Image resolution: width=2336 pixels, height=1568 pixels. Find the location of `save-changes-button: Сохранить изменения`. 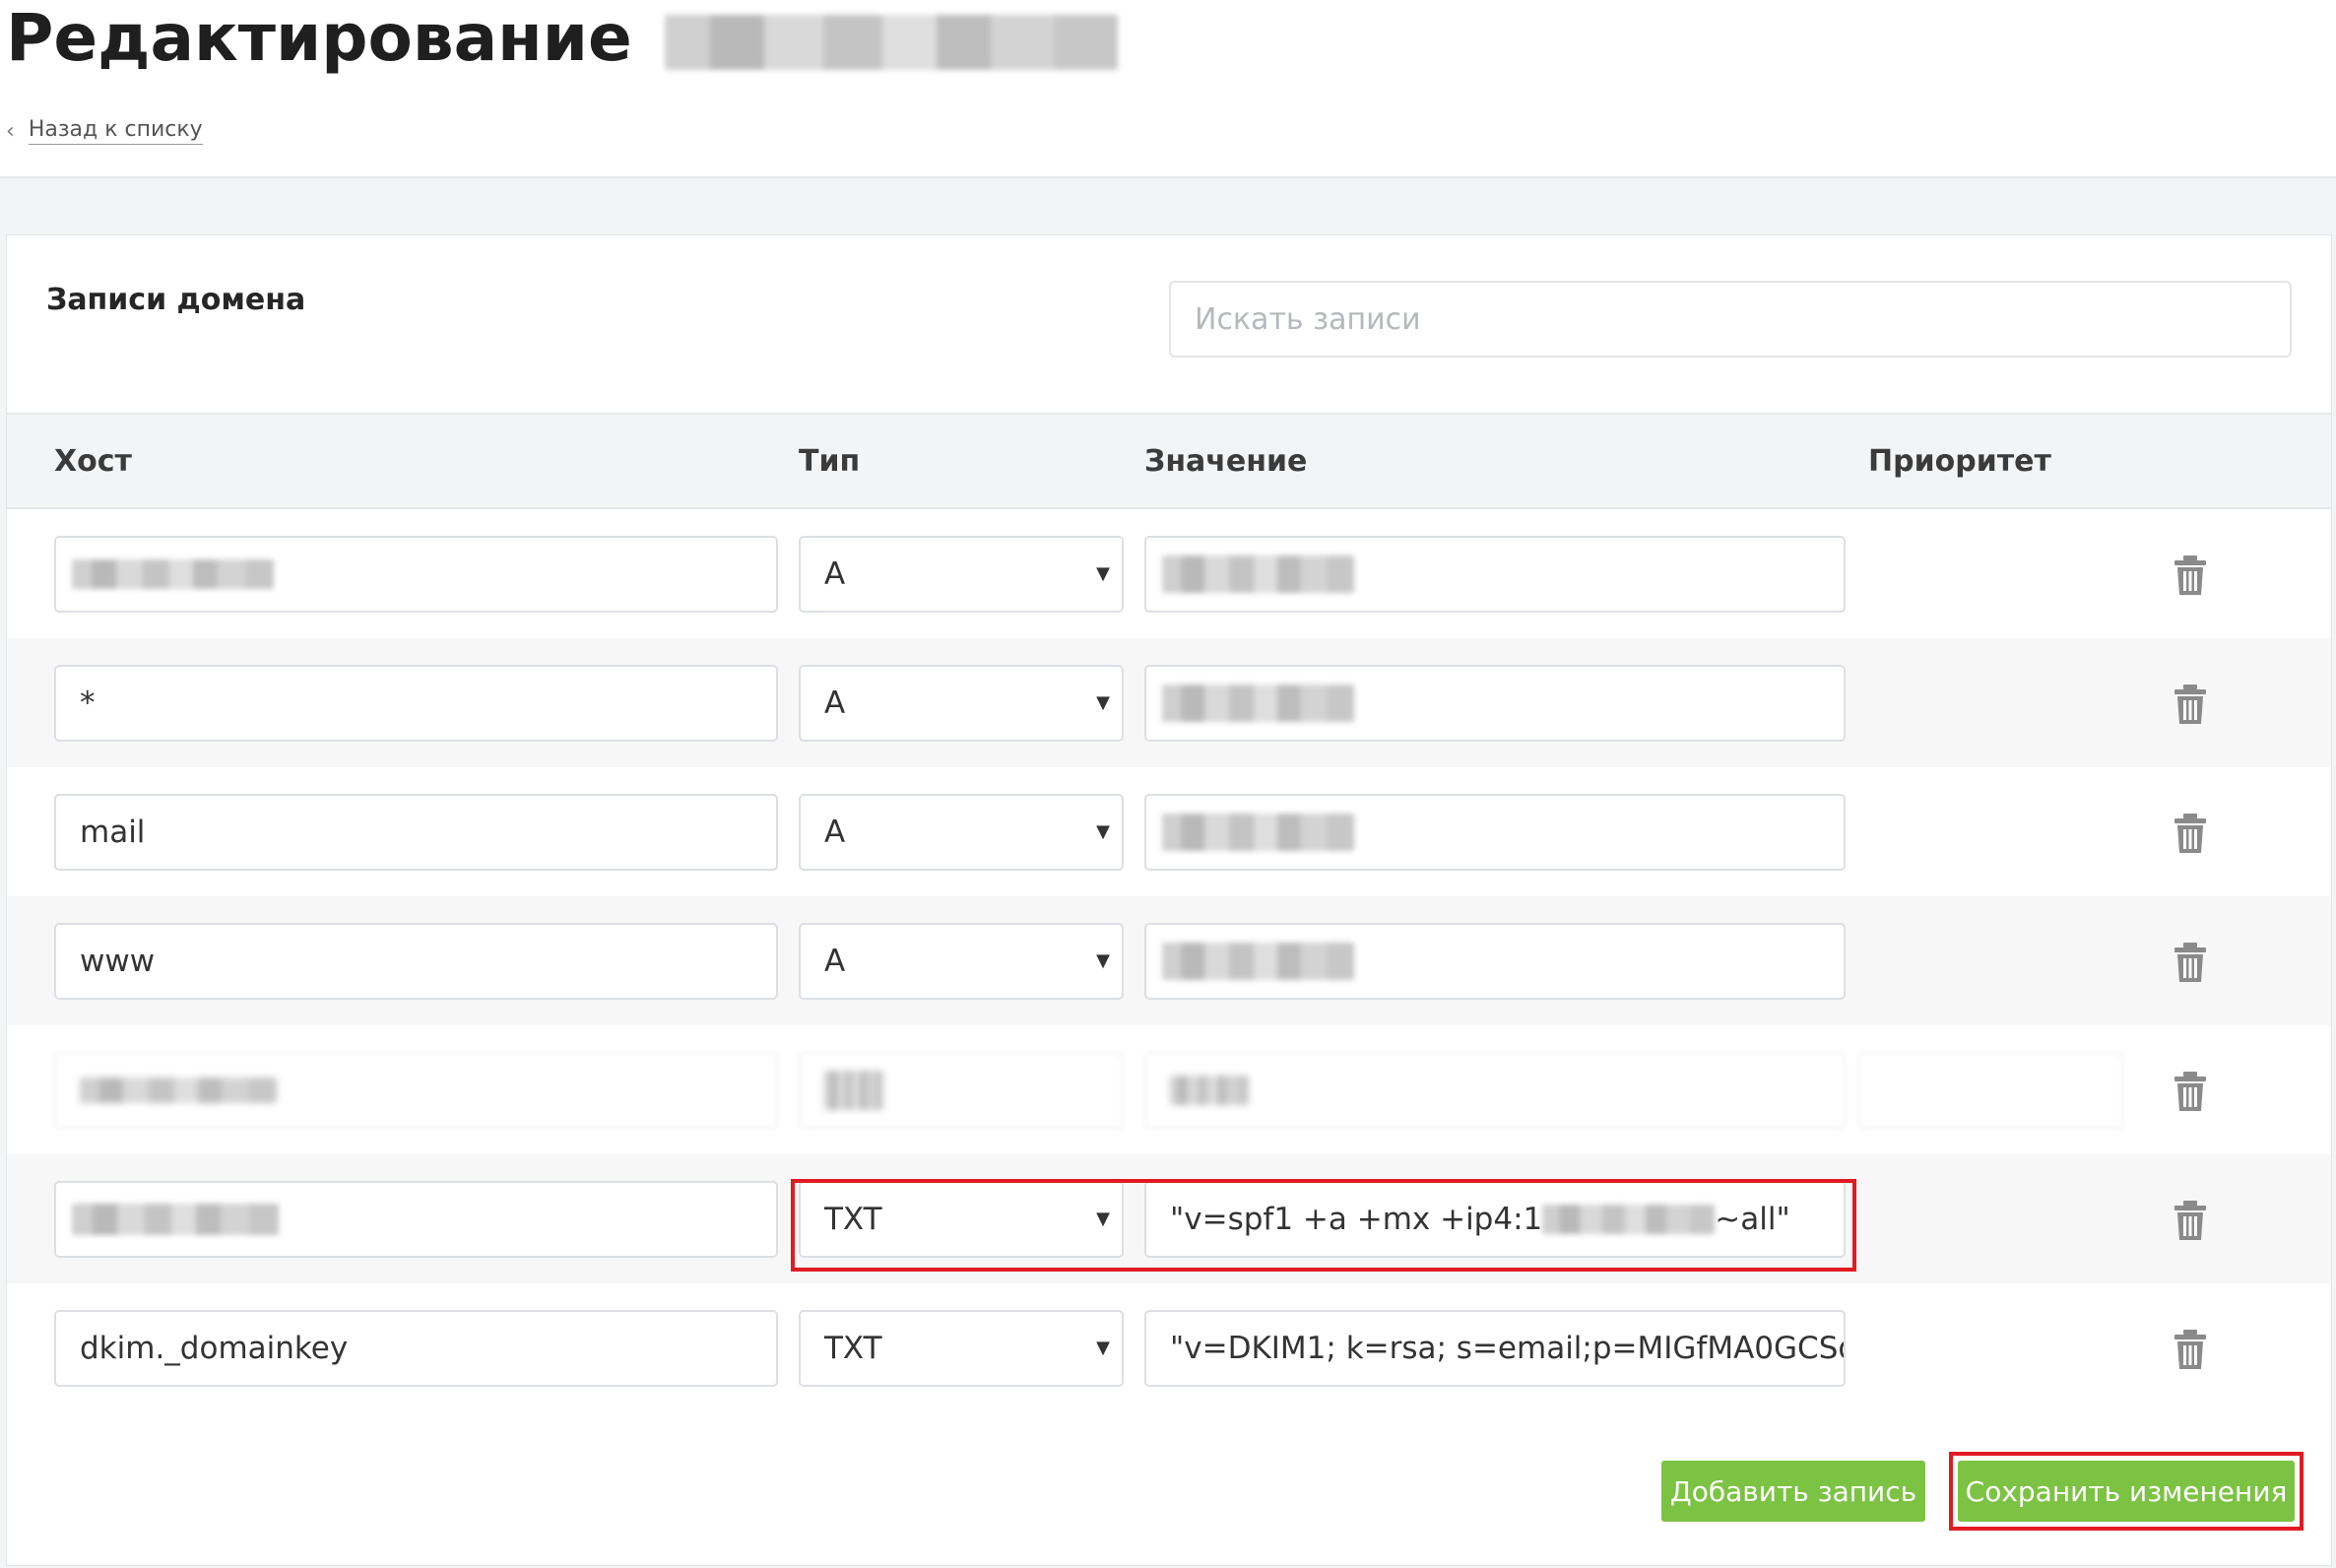

save-changes-button: Сохранить изменения is located at coordinates (2127, 1492).